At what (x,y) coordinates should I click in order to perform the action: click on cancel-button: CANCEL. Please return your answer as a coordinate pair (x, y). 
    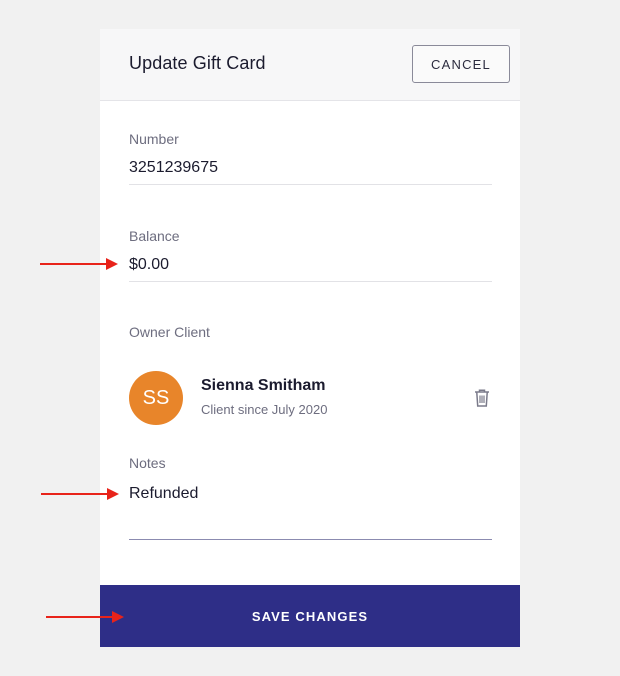
    Looking at the image, I should click on (461, 64).